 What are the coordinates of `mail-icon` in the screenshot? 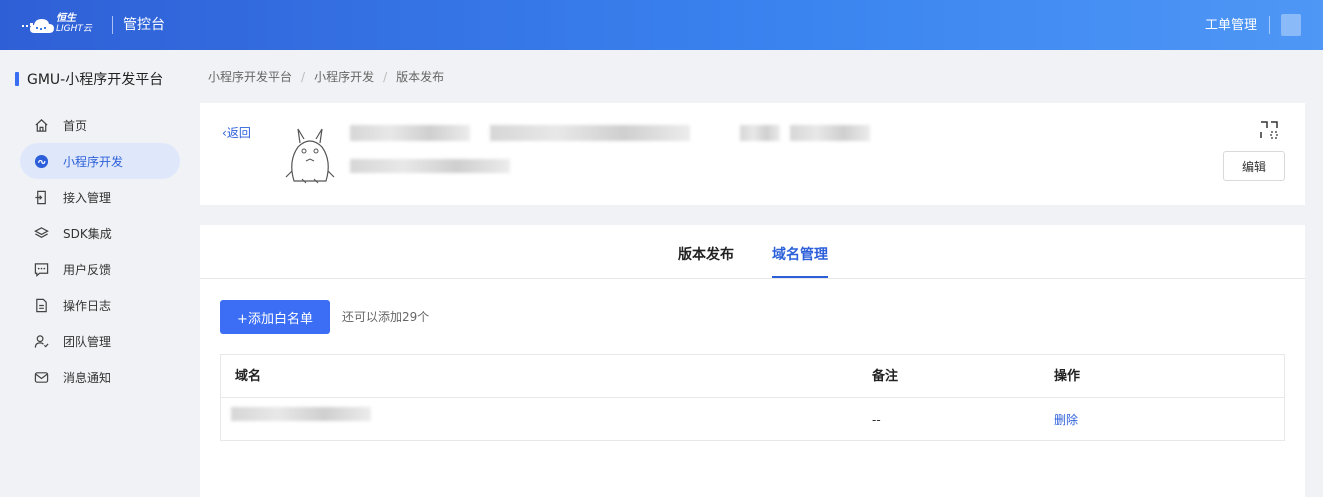 It's located at (41, 377).